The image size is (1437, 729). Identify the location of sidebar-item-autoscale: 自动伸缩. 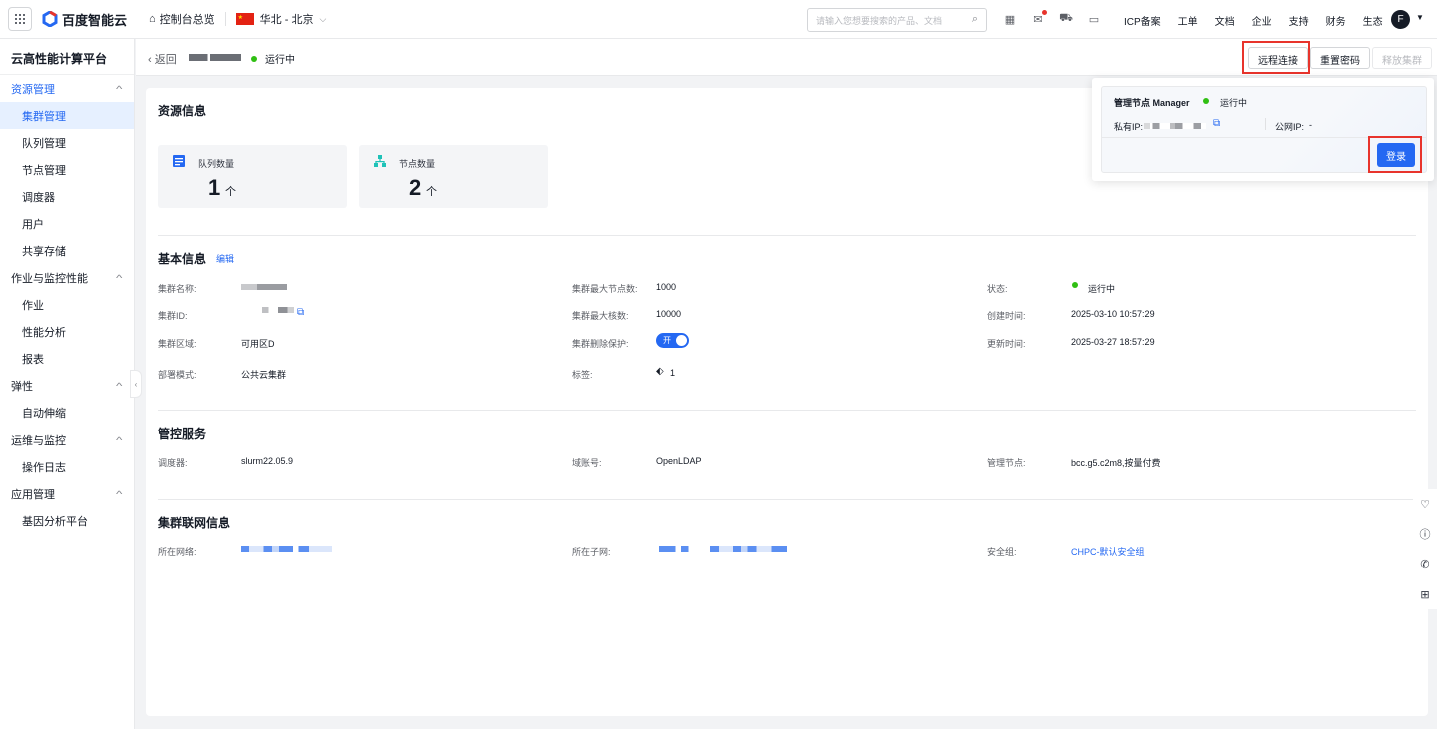
(67, 412).